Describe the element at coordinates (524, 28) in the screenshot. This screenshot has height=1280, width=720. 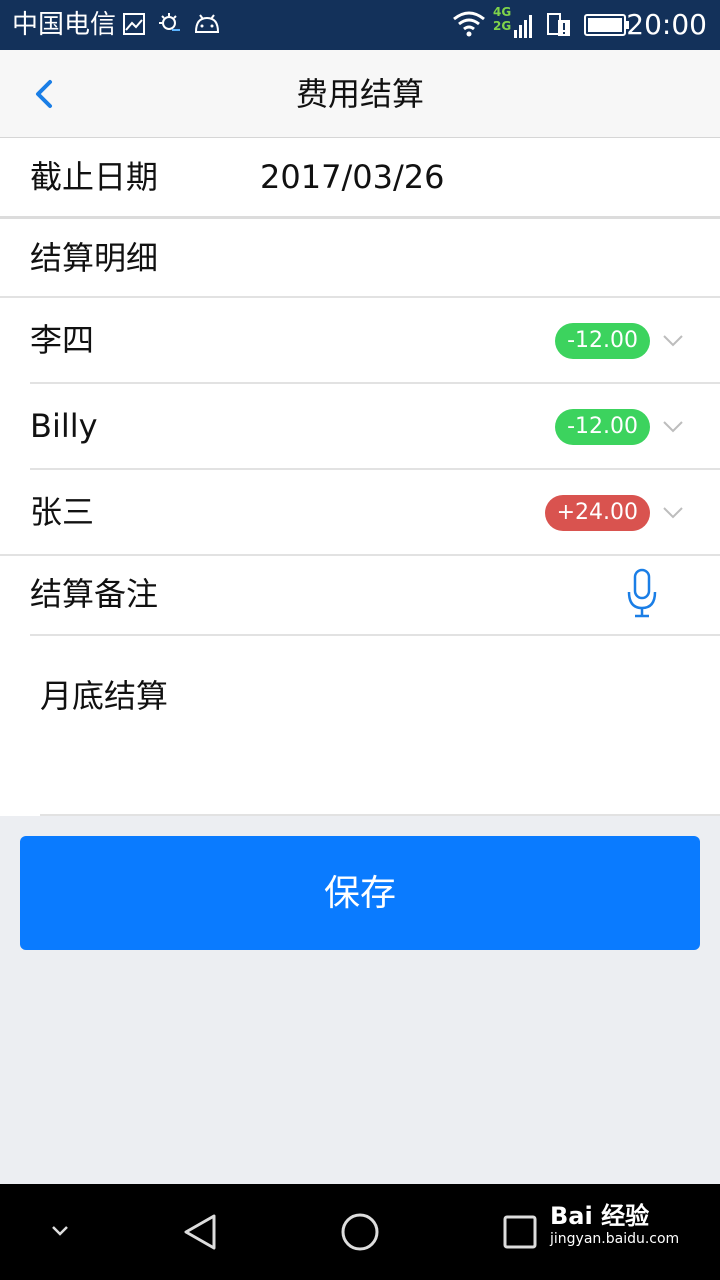
I see `signal-icon` at that location.